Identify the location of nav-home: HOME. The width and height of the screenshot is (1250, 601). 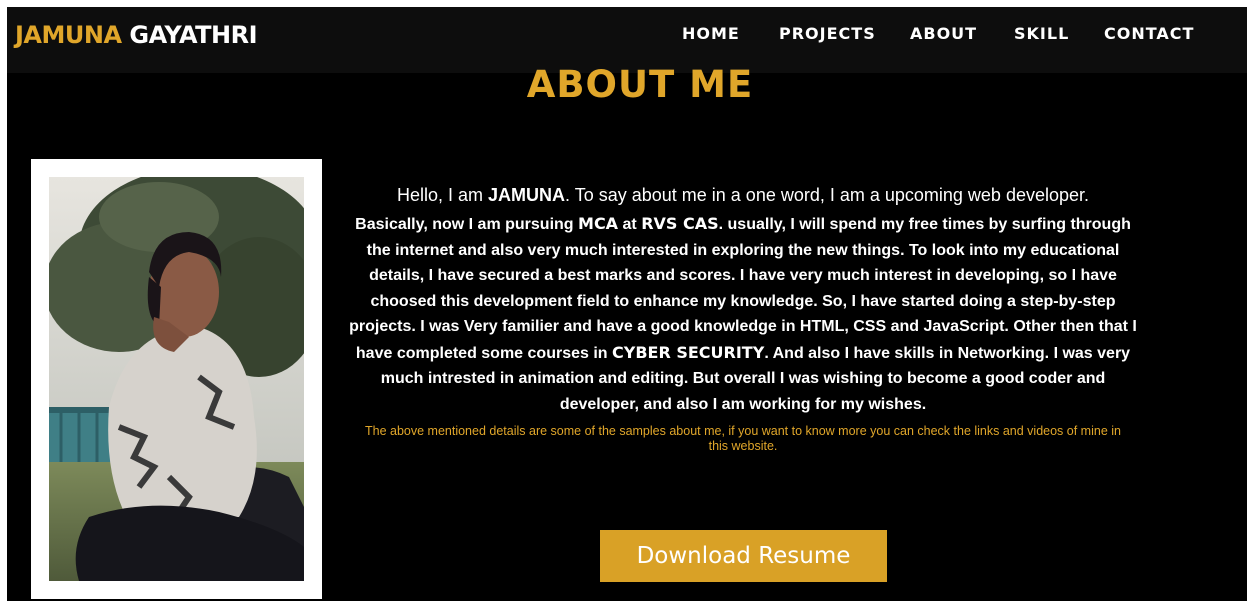
(711, 33).